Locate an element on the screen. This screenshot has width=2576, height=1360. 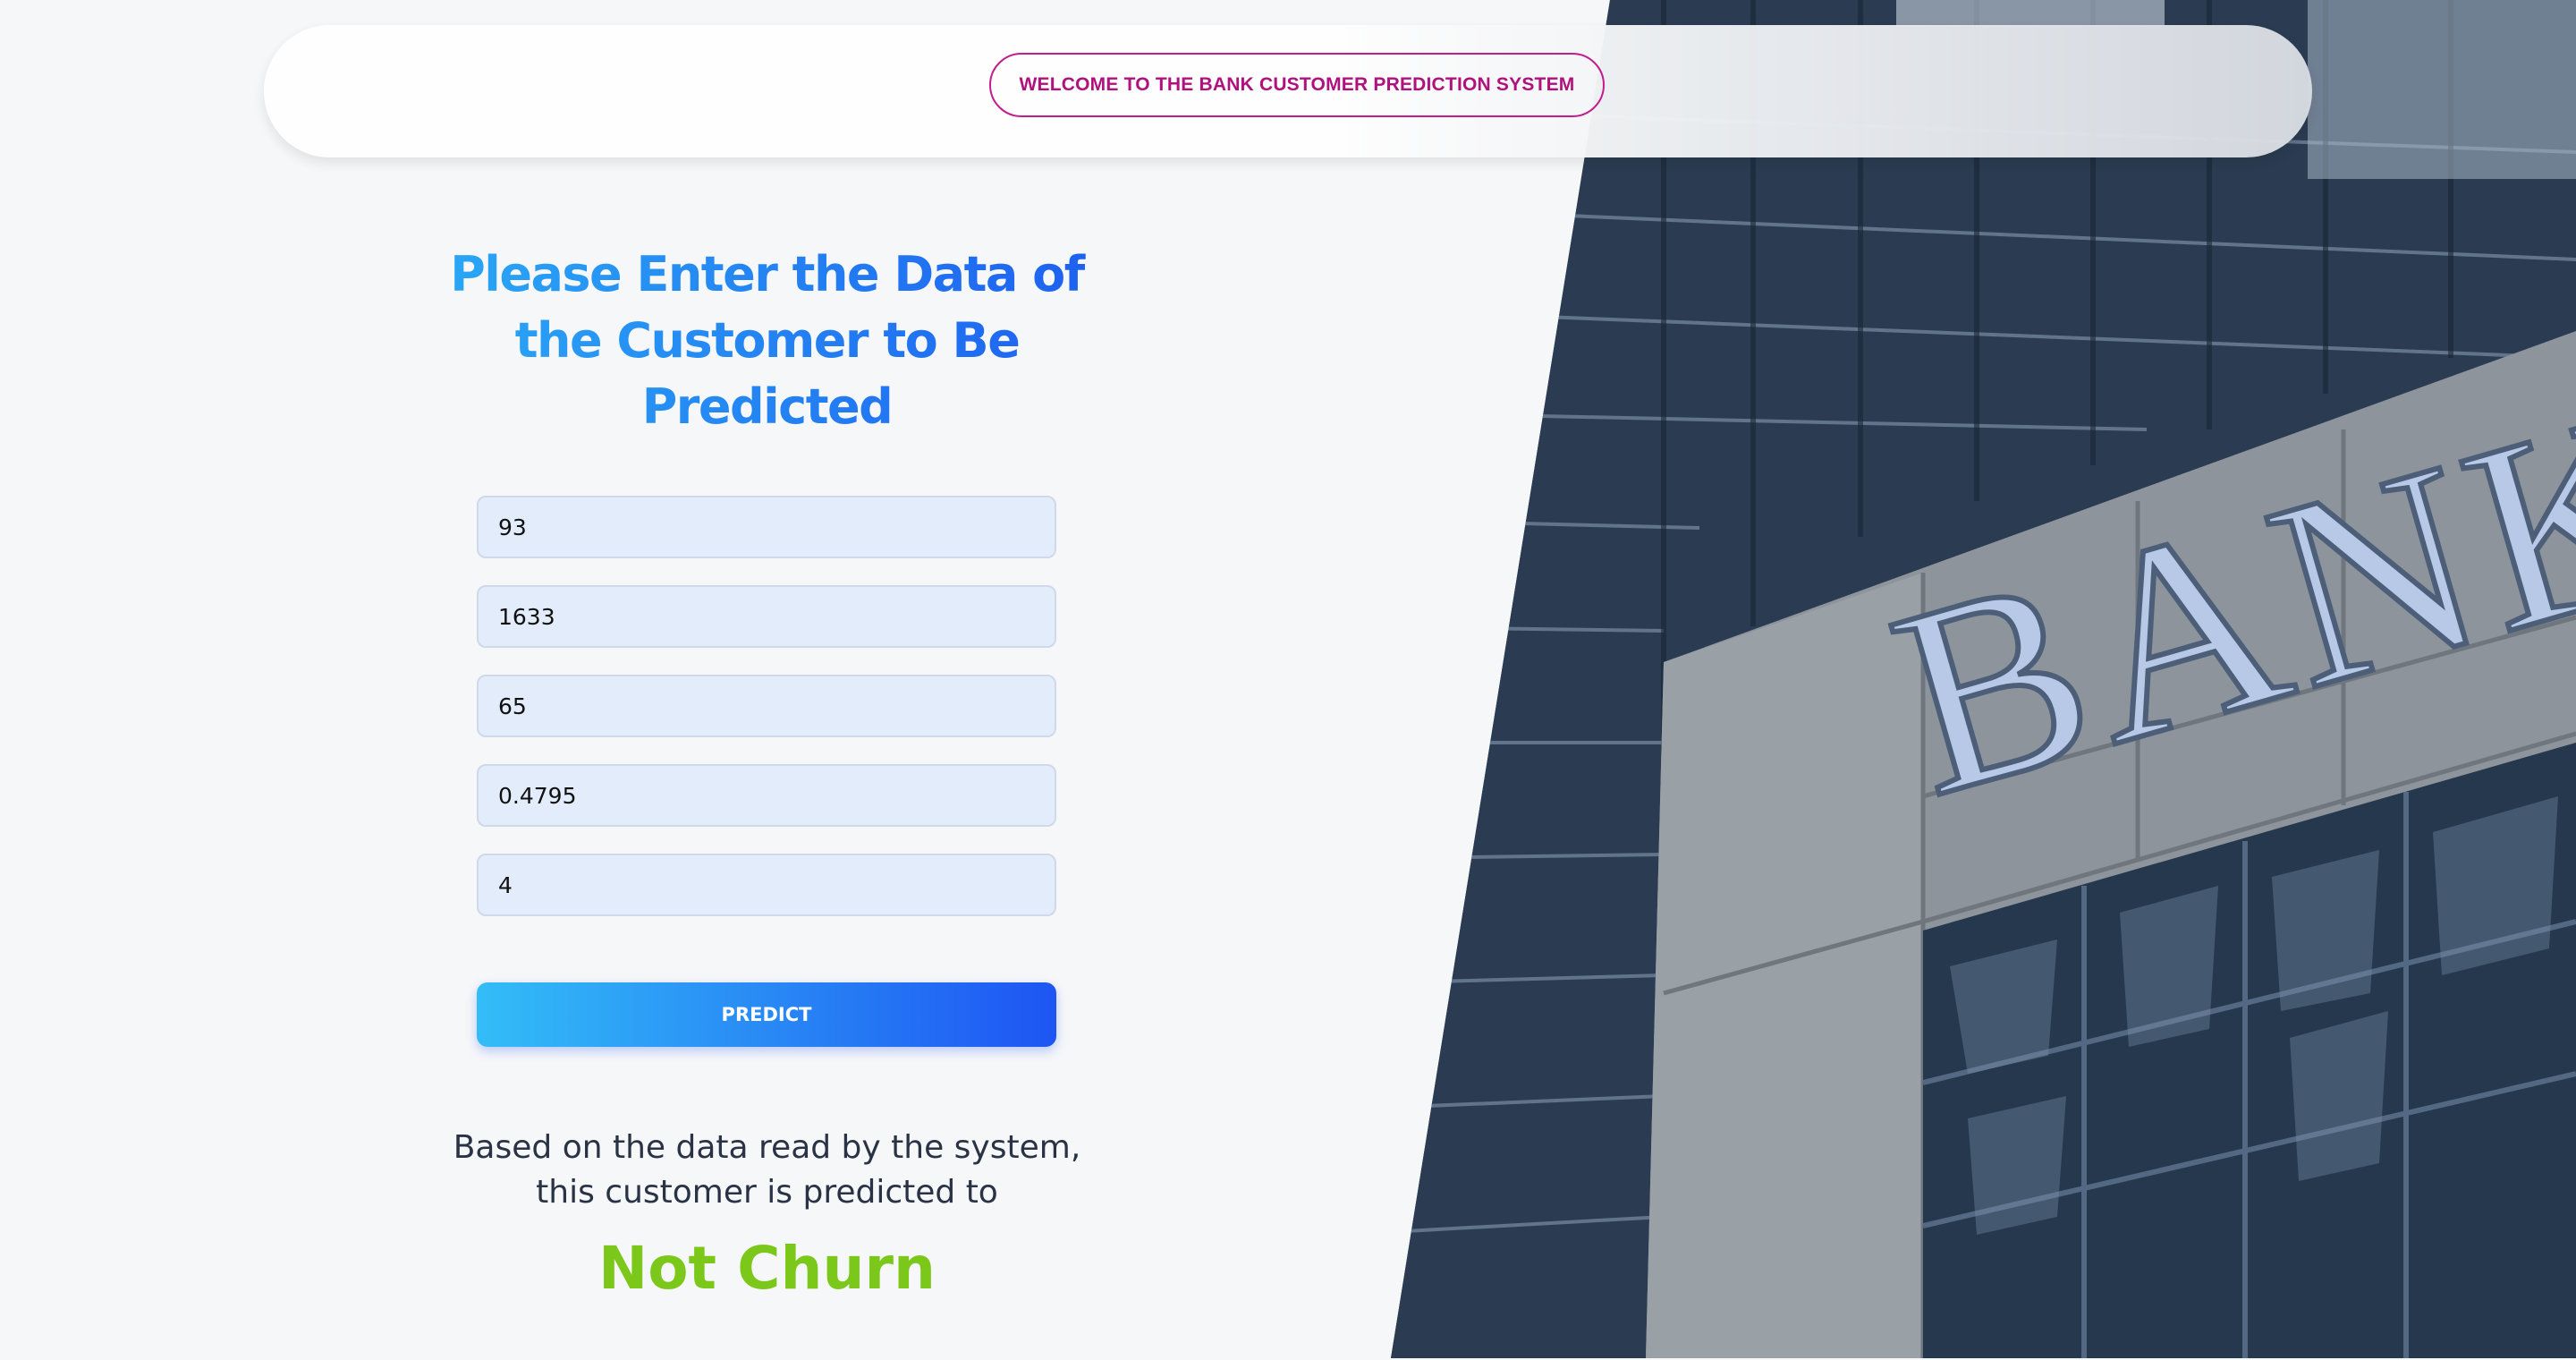
predict-button: PREDICT is located at coordinates (766, 1015).